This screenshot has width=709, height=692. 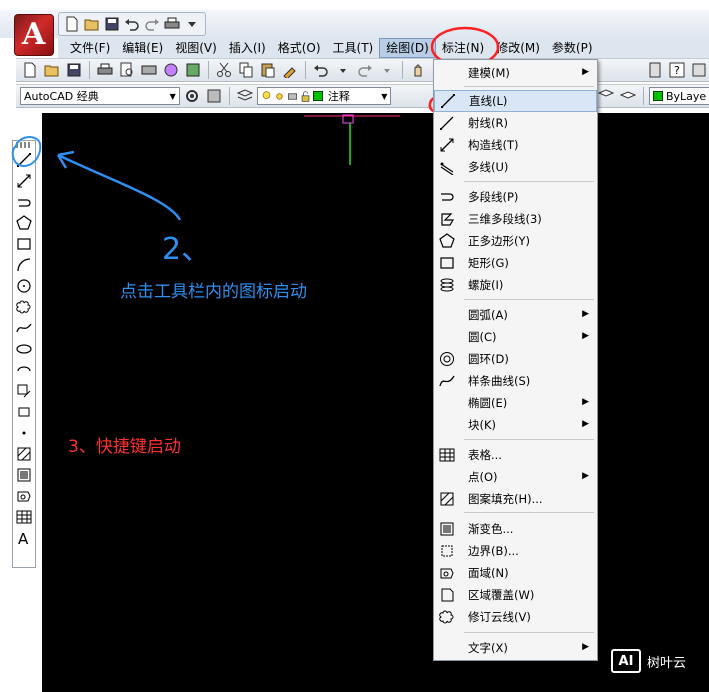 I want to click on menu-draw: 绘图(D), so click(x=407, y=48).